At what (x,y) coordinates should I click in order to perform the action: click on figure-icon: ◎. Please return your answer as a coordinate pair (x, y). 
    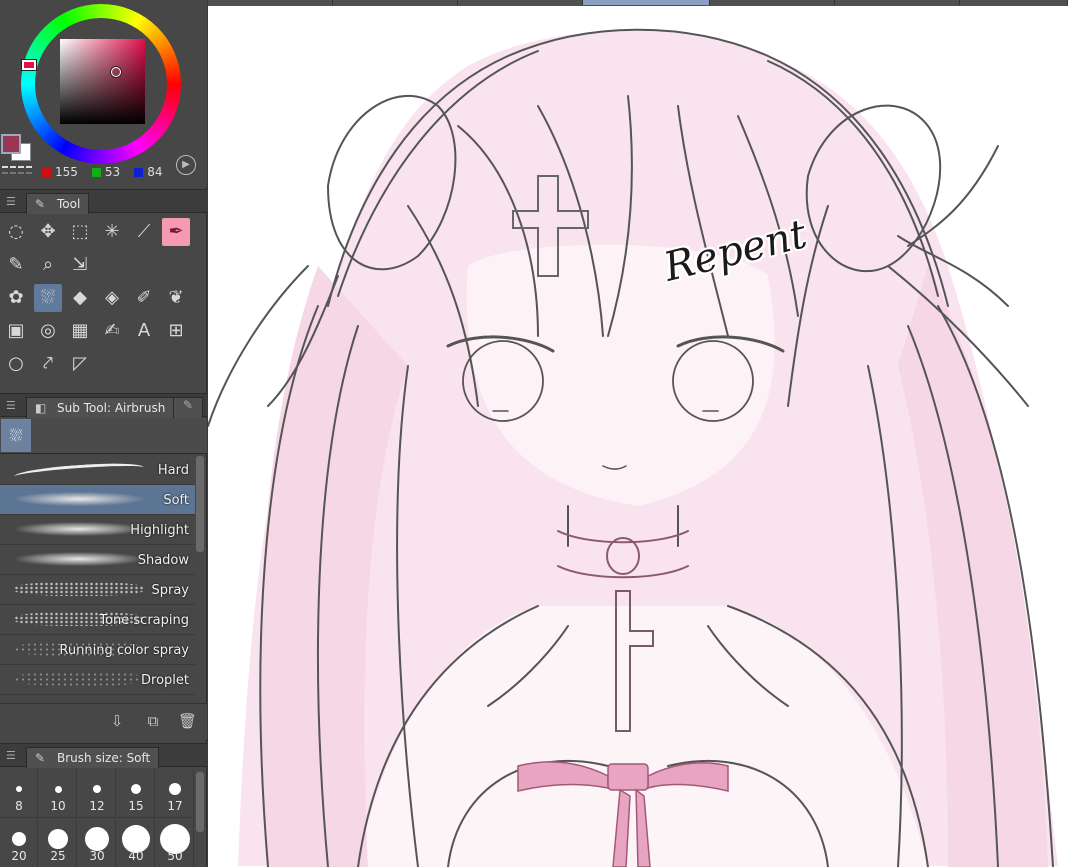
    Looking at the image, I should click on (48, 331).